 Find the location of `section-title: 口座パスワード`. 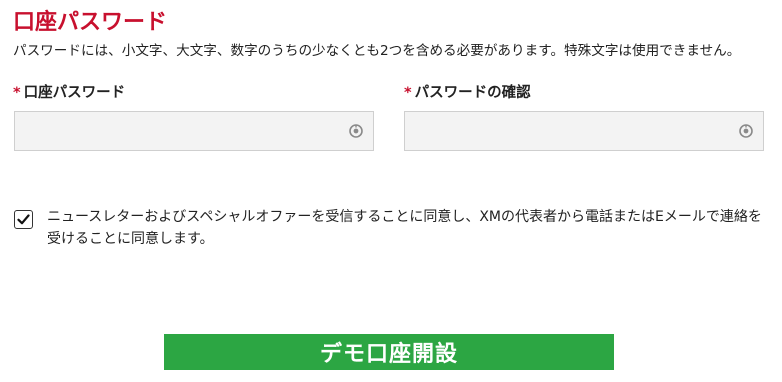

section-title: 口座パスワード is located at coordinates (90, 22).